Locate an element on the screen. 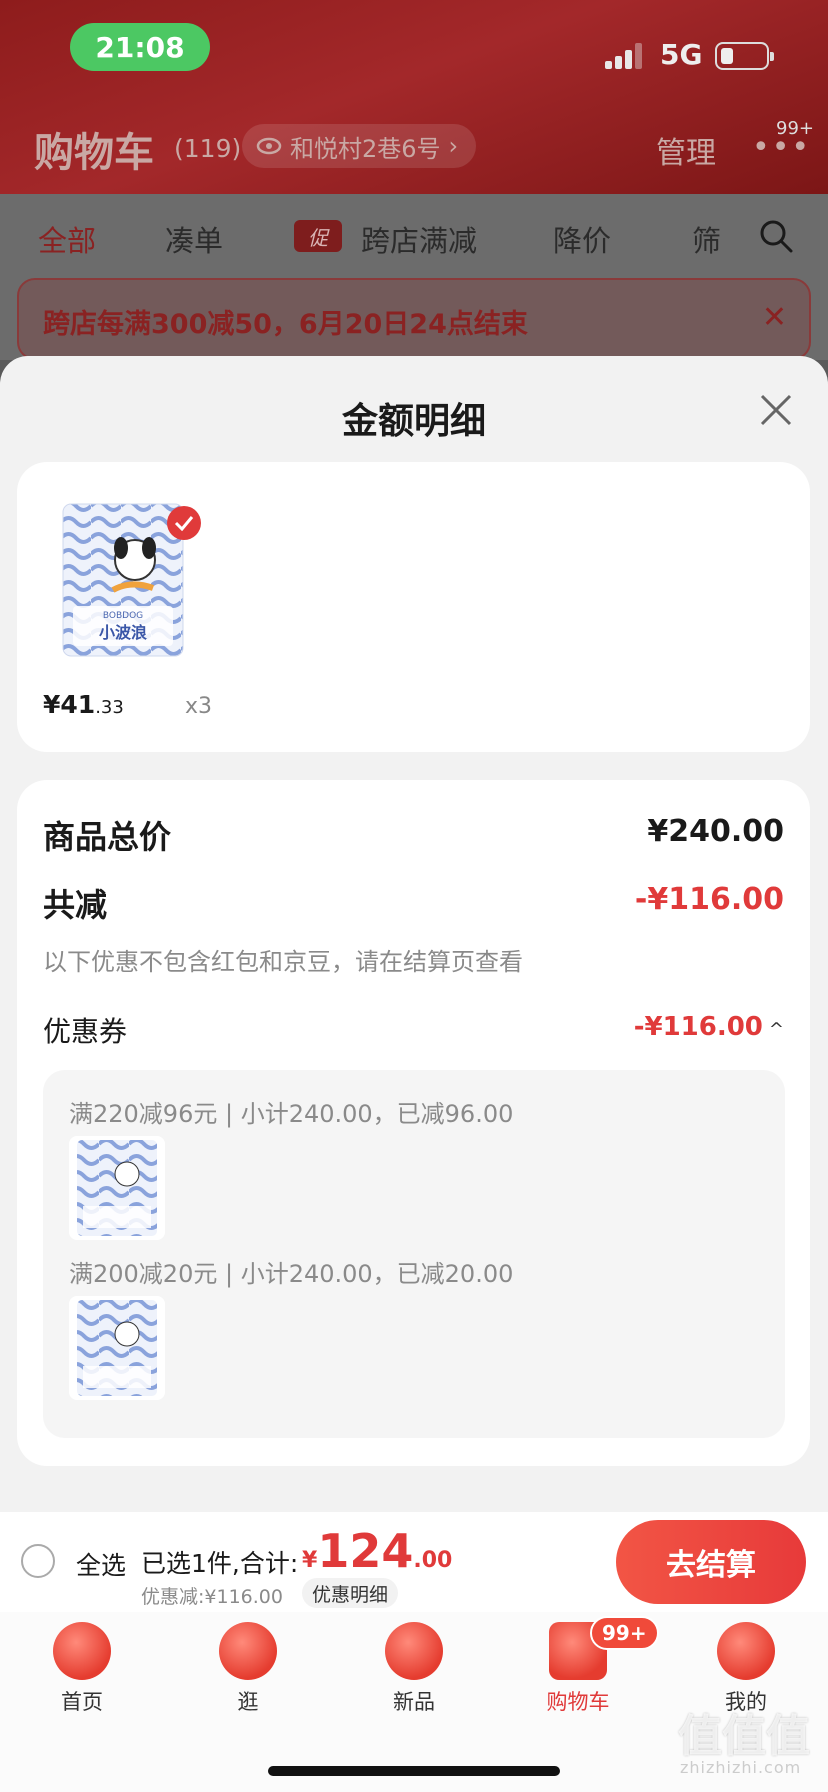 This screenshot has width=828, height=1792. signal-icon is located at coordinates (626, 56).